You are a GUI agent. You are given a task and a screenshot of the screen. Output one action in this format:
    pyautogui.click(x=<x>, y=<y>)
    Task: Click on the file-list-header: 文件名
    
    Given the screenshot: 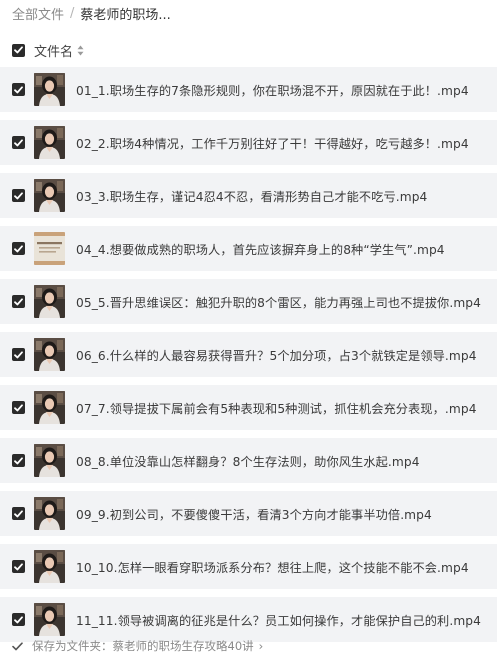 What is the action you would take?
    pyautogui.click(x=248, y=50)
    